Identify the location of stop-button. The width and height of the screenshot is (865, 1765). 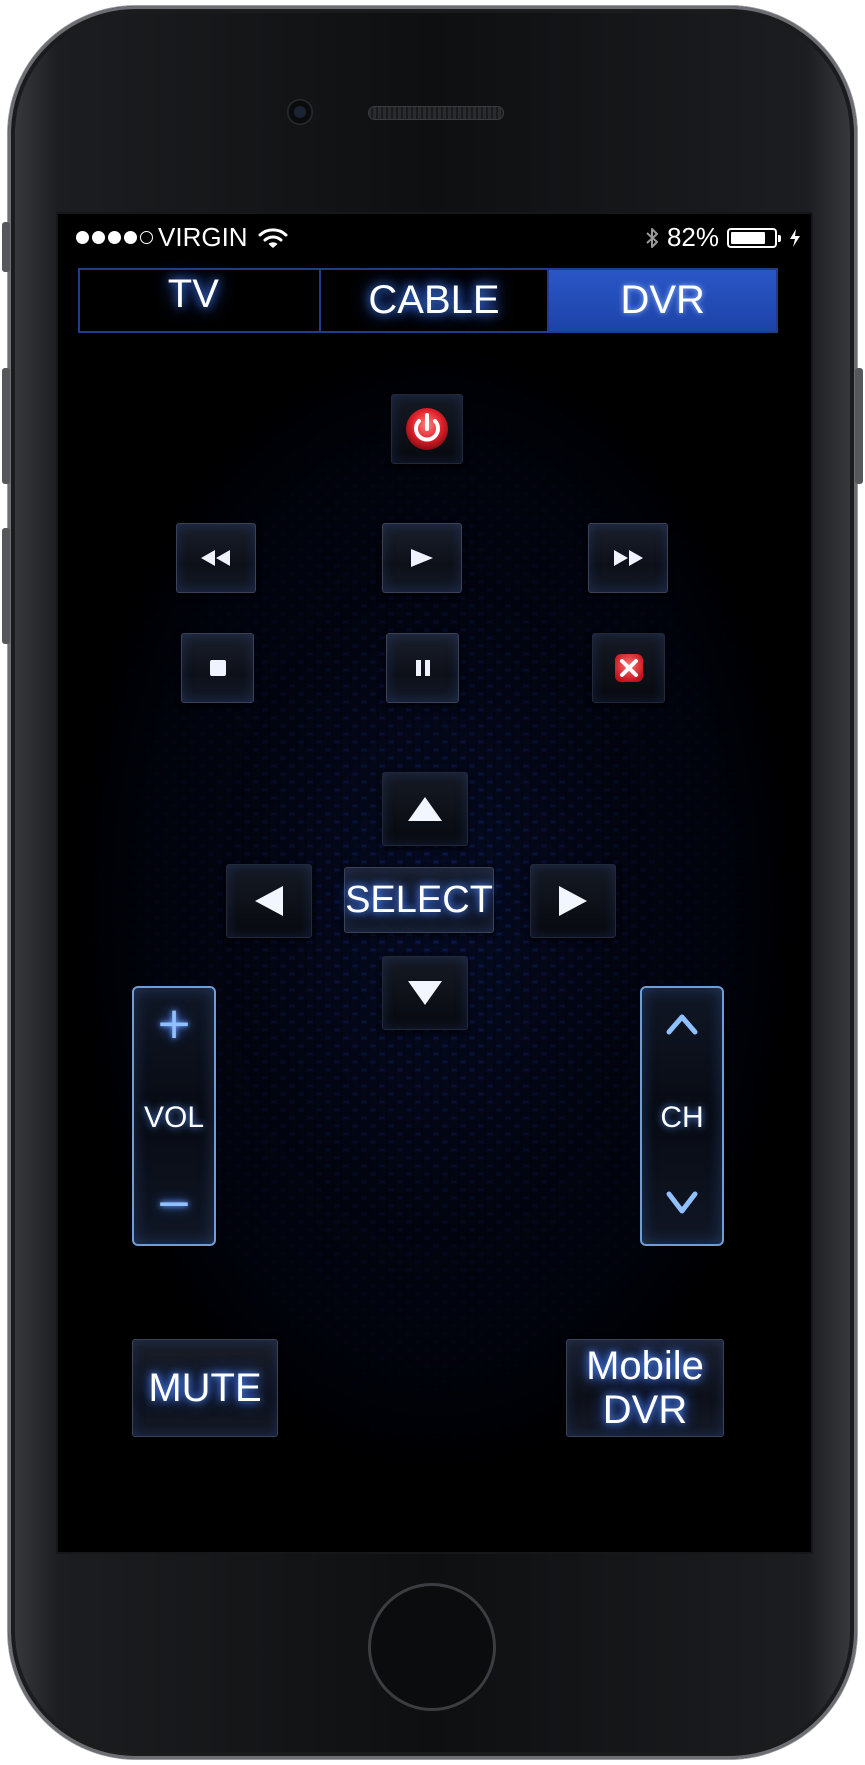
(217, 668).